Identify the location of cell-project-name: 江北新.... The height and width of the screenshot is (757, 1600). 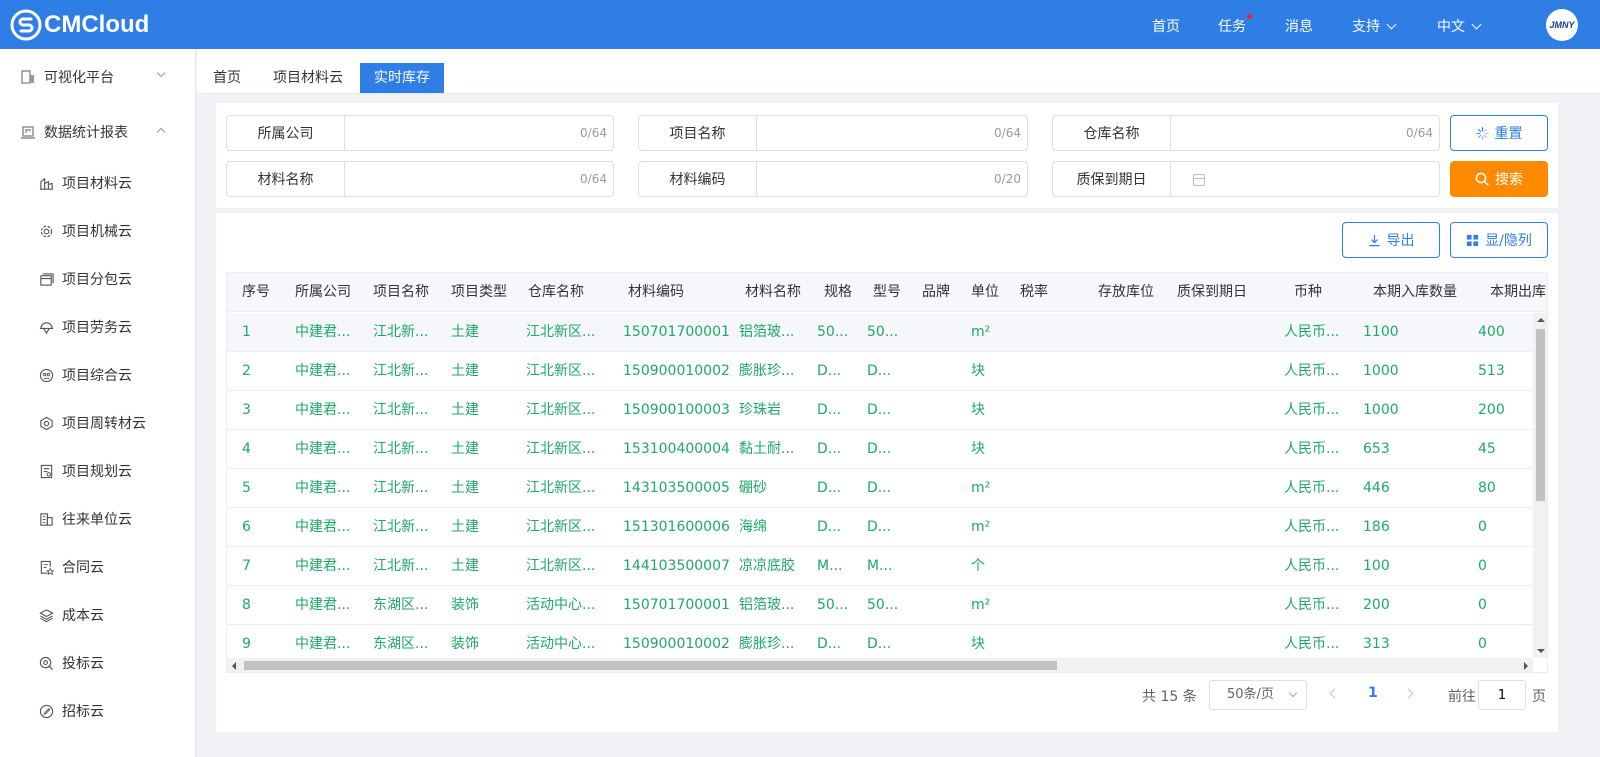
(401, 566).